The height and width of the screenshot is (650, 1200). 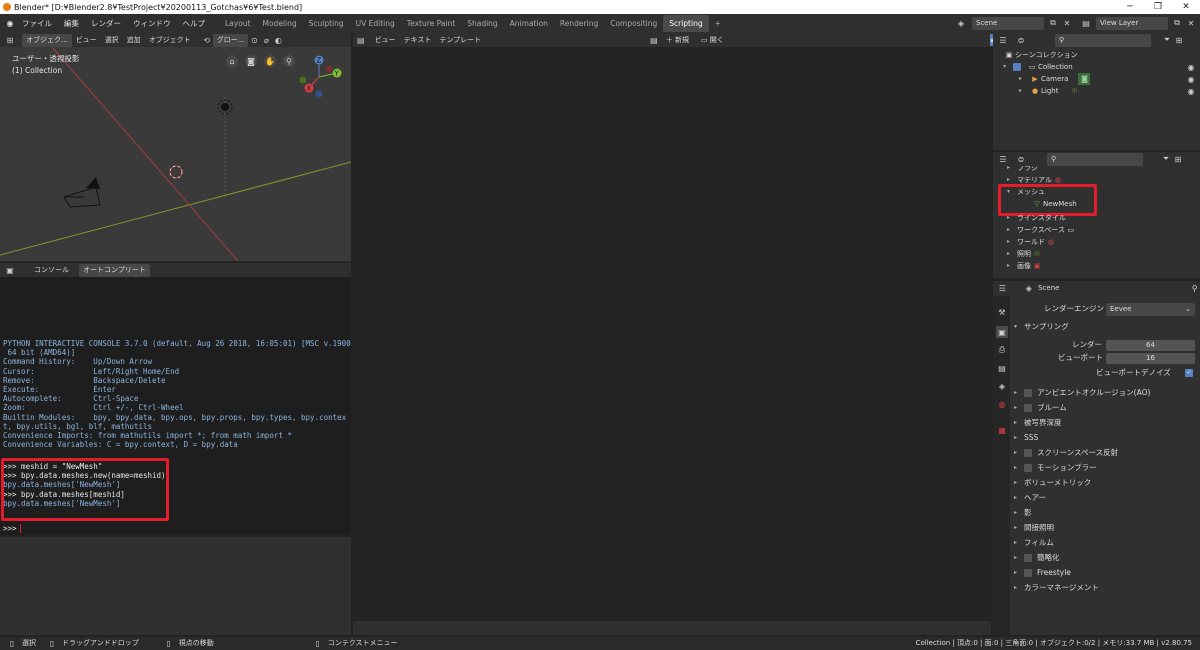 I want to click on pan-hand-icon: ✋, so click(x=270, y=61).